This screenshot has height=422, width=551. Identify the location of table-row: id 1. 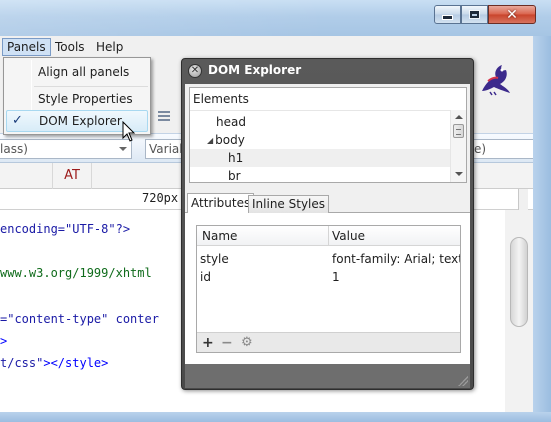
(328, 277).